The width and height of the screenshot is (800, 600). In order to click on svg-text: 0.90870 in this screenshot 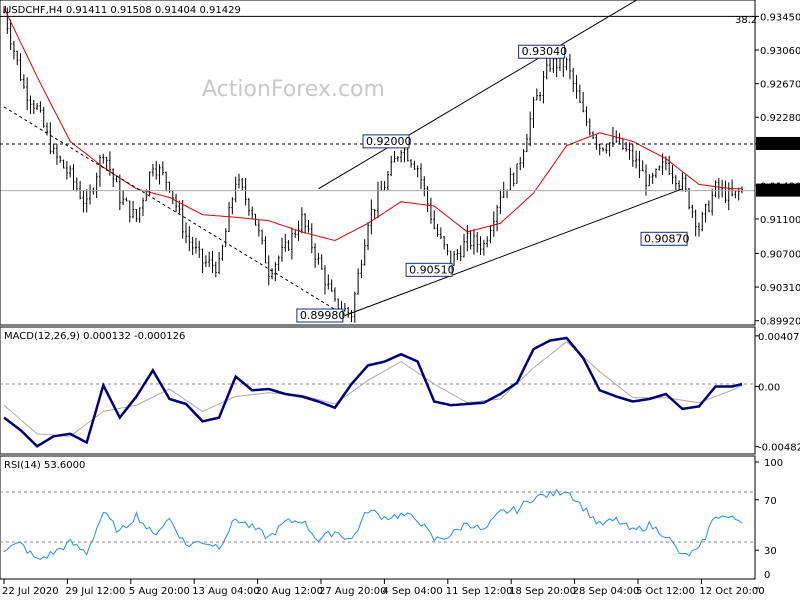, I will do `click(667, 238)`.